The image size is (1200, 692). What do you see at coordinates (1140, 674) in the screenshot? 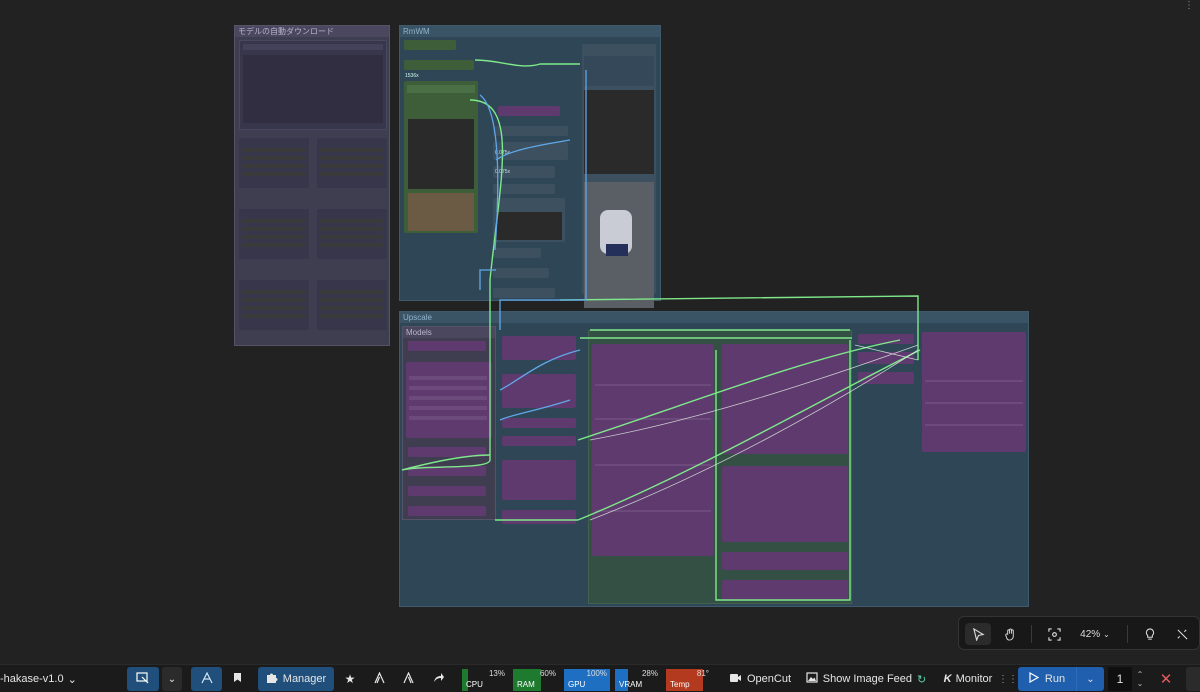
I see `stepper-up-icon: ⌃` at bounding box center [1140, 674].